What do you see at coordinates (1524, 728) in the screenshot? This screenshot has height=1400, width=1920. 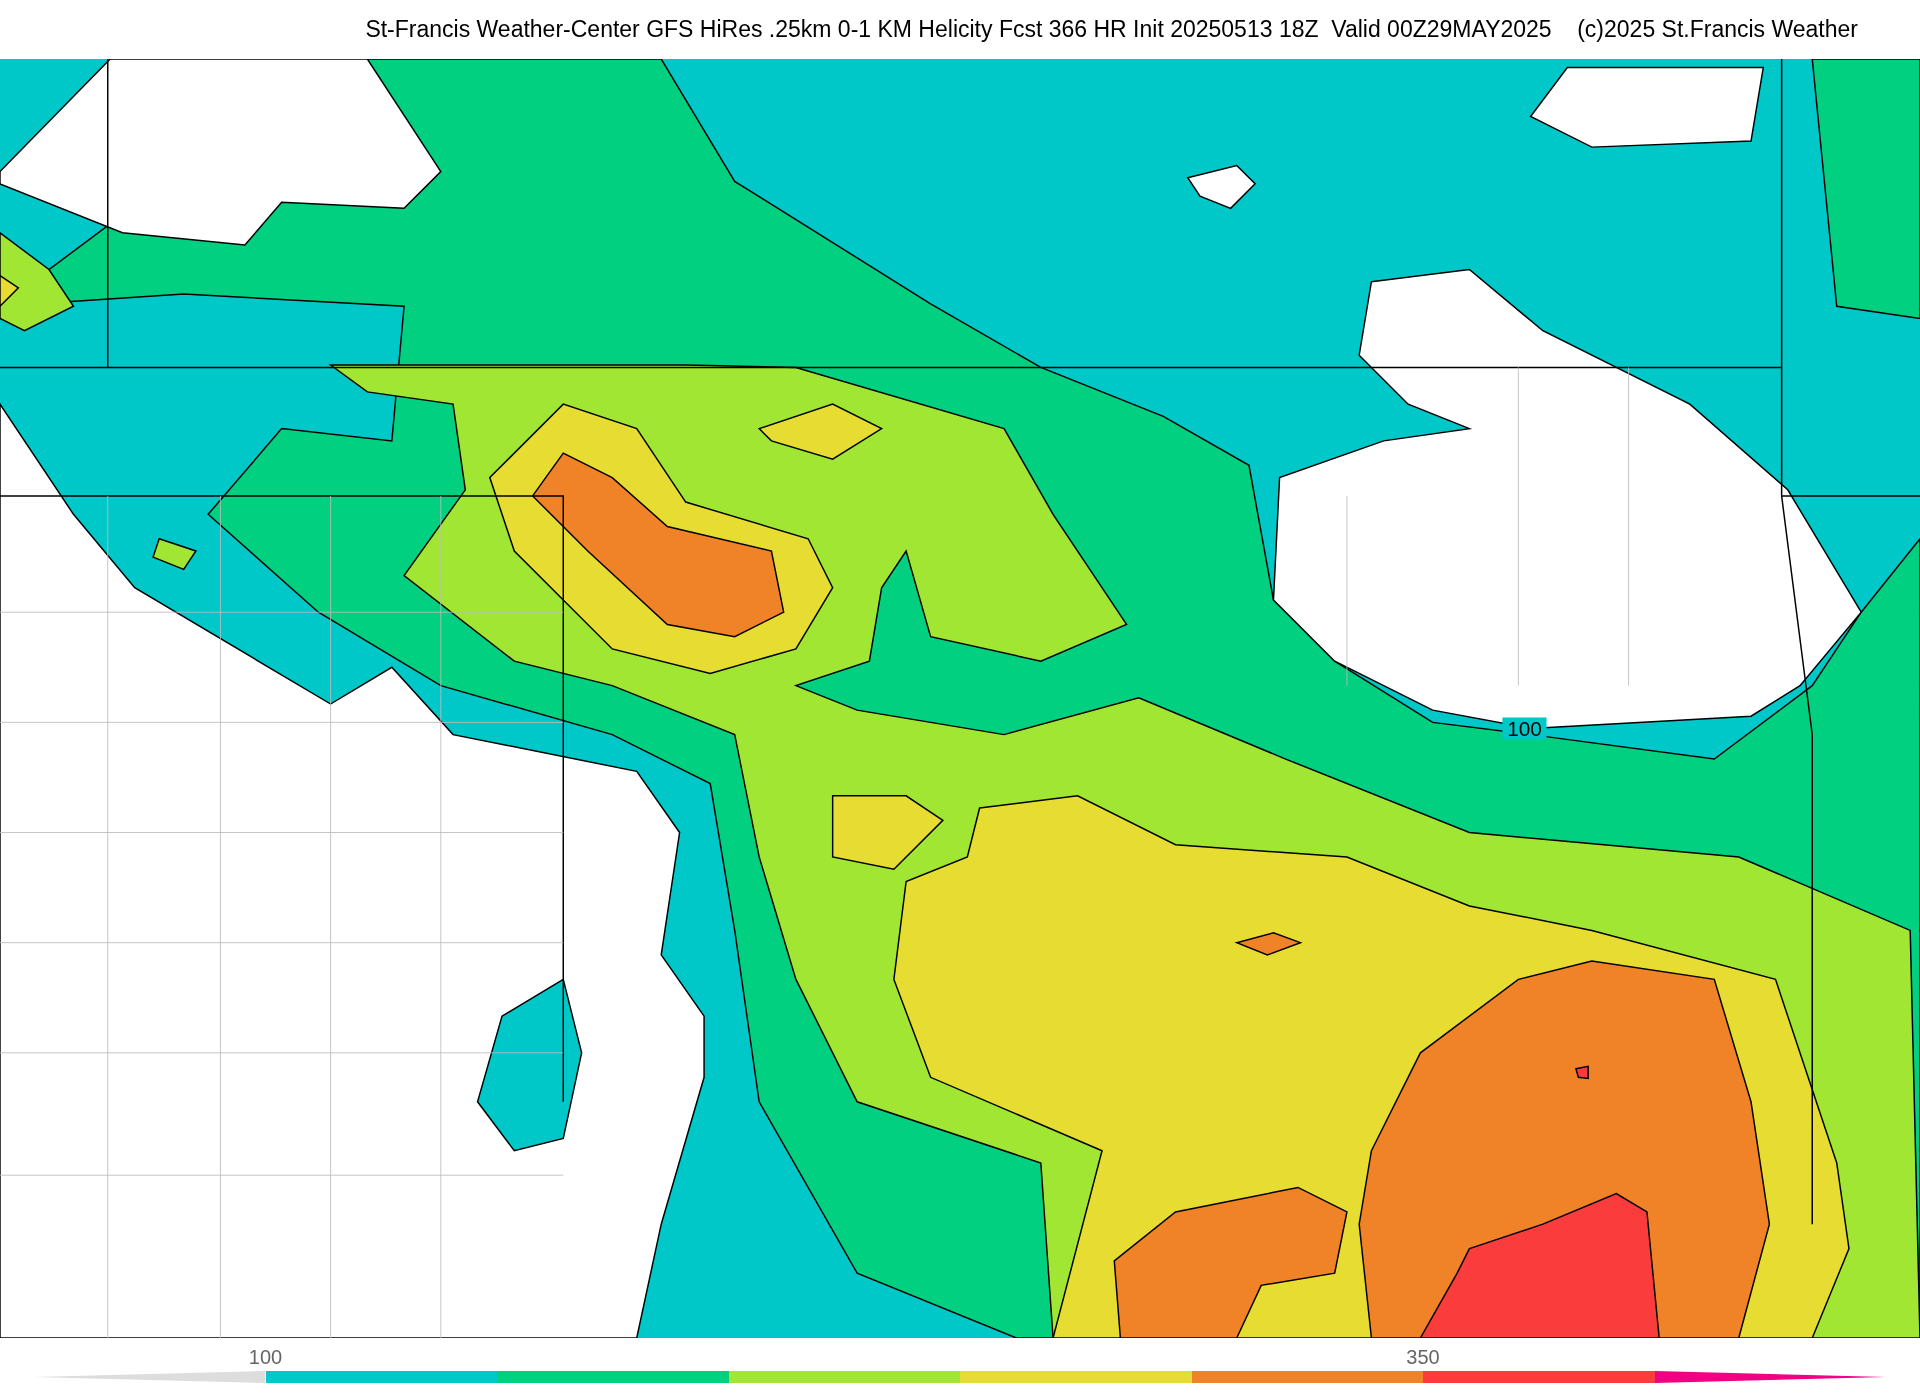 I see `contour-label: 100` at bounding box center [1524, 728].